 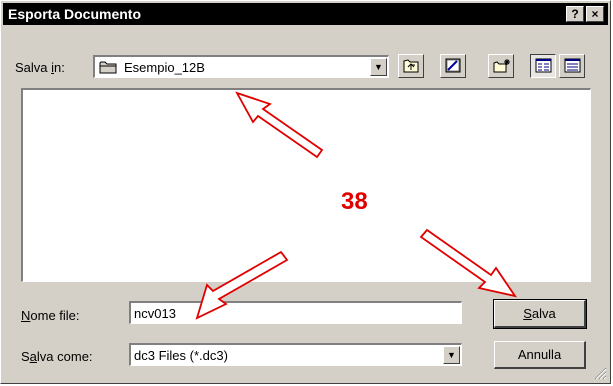 I want to click on arrow-to-filename, so click(x=242, y=285).